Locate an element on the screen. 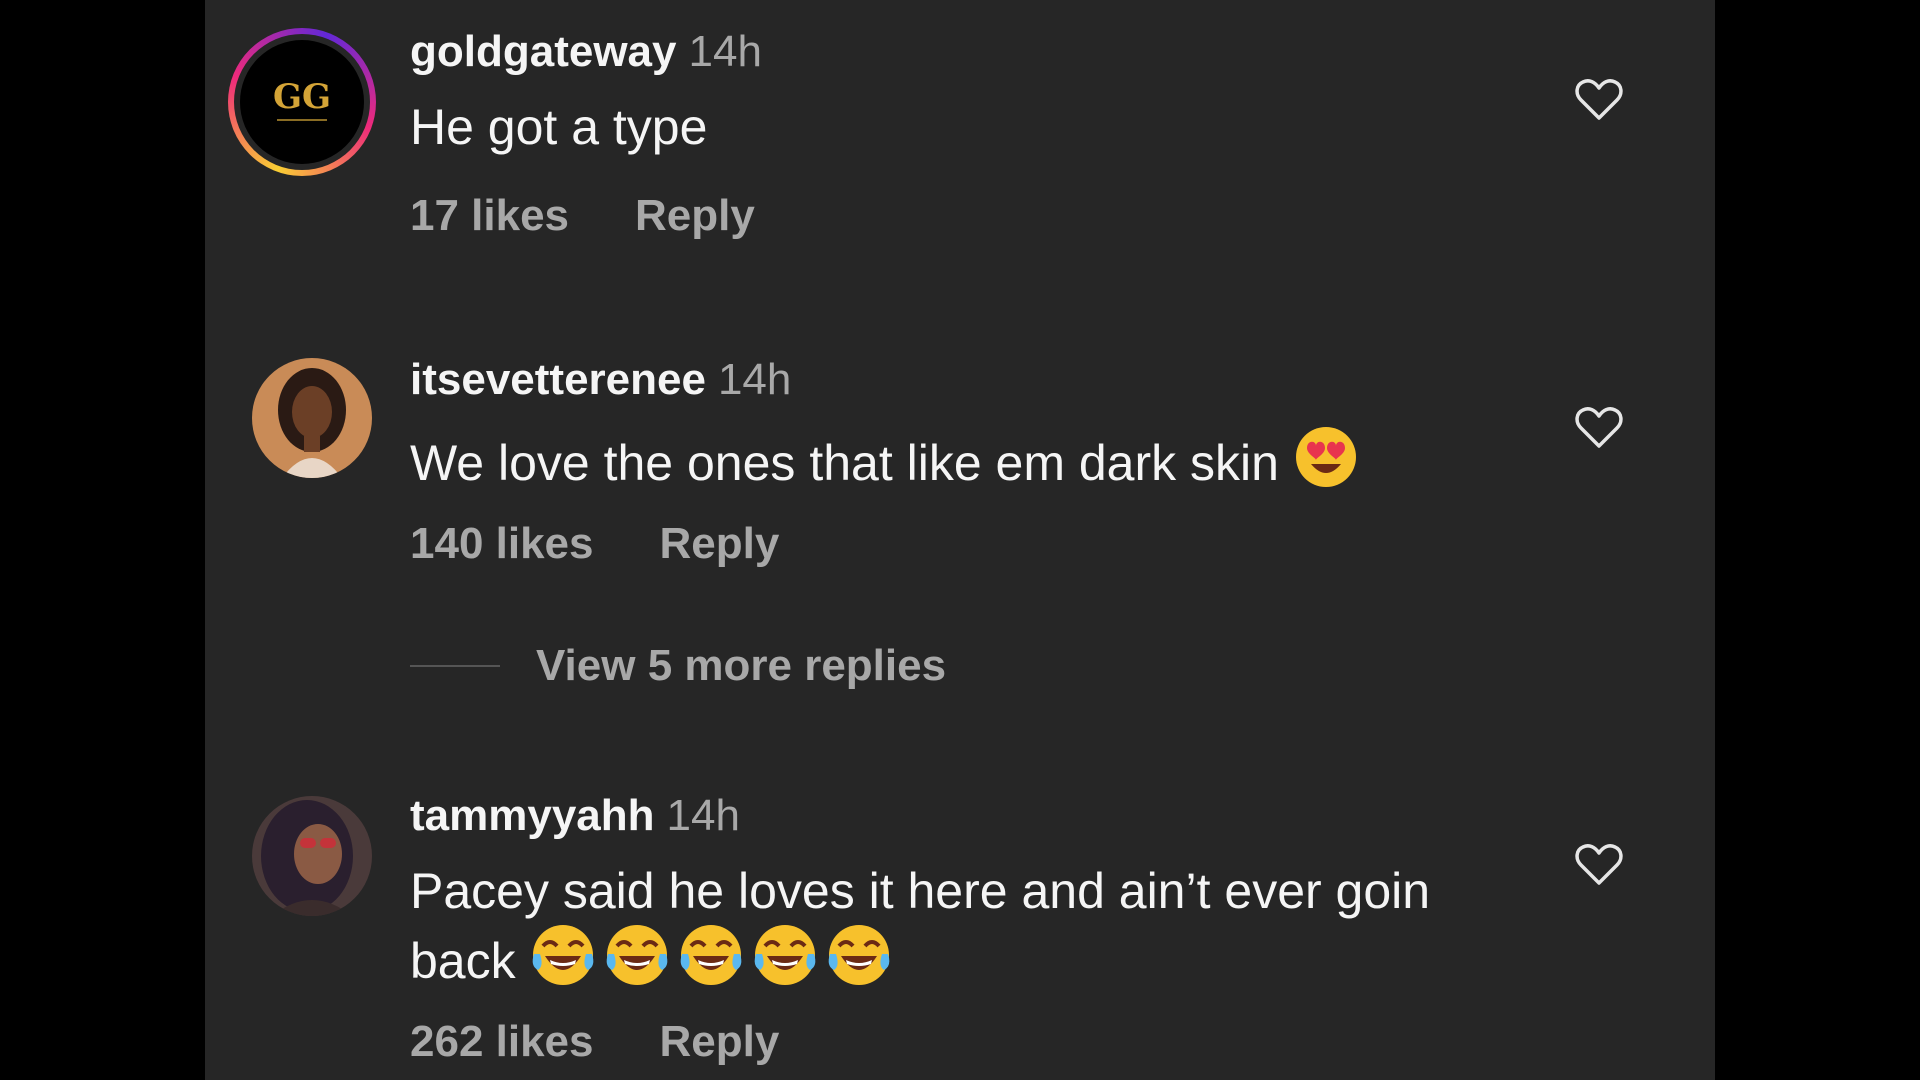 Image resolution: width=1920 pixels, height=1080 pixels. comment-header: goldgateway 14h is located at coordinates (586, 52).